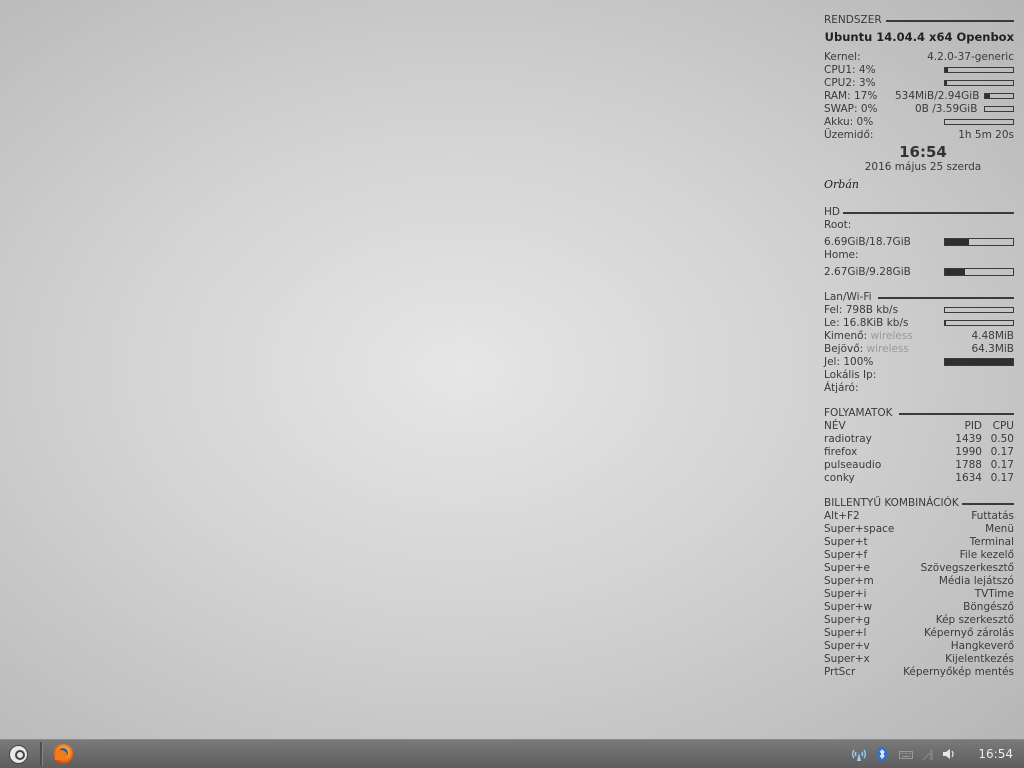  Describe the element at coordinates (974, 620) in the screenshot. I see `shortcut-action: Kép szerkesztő` at that location.